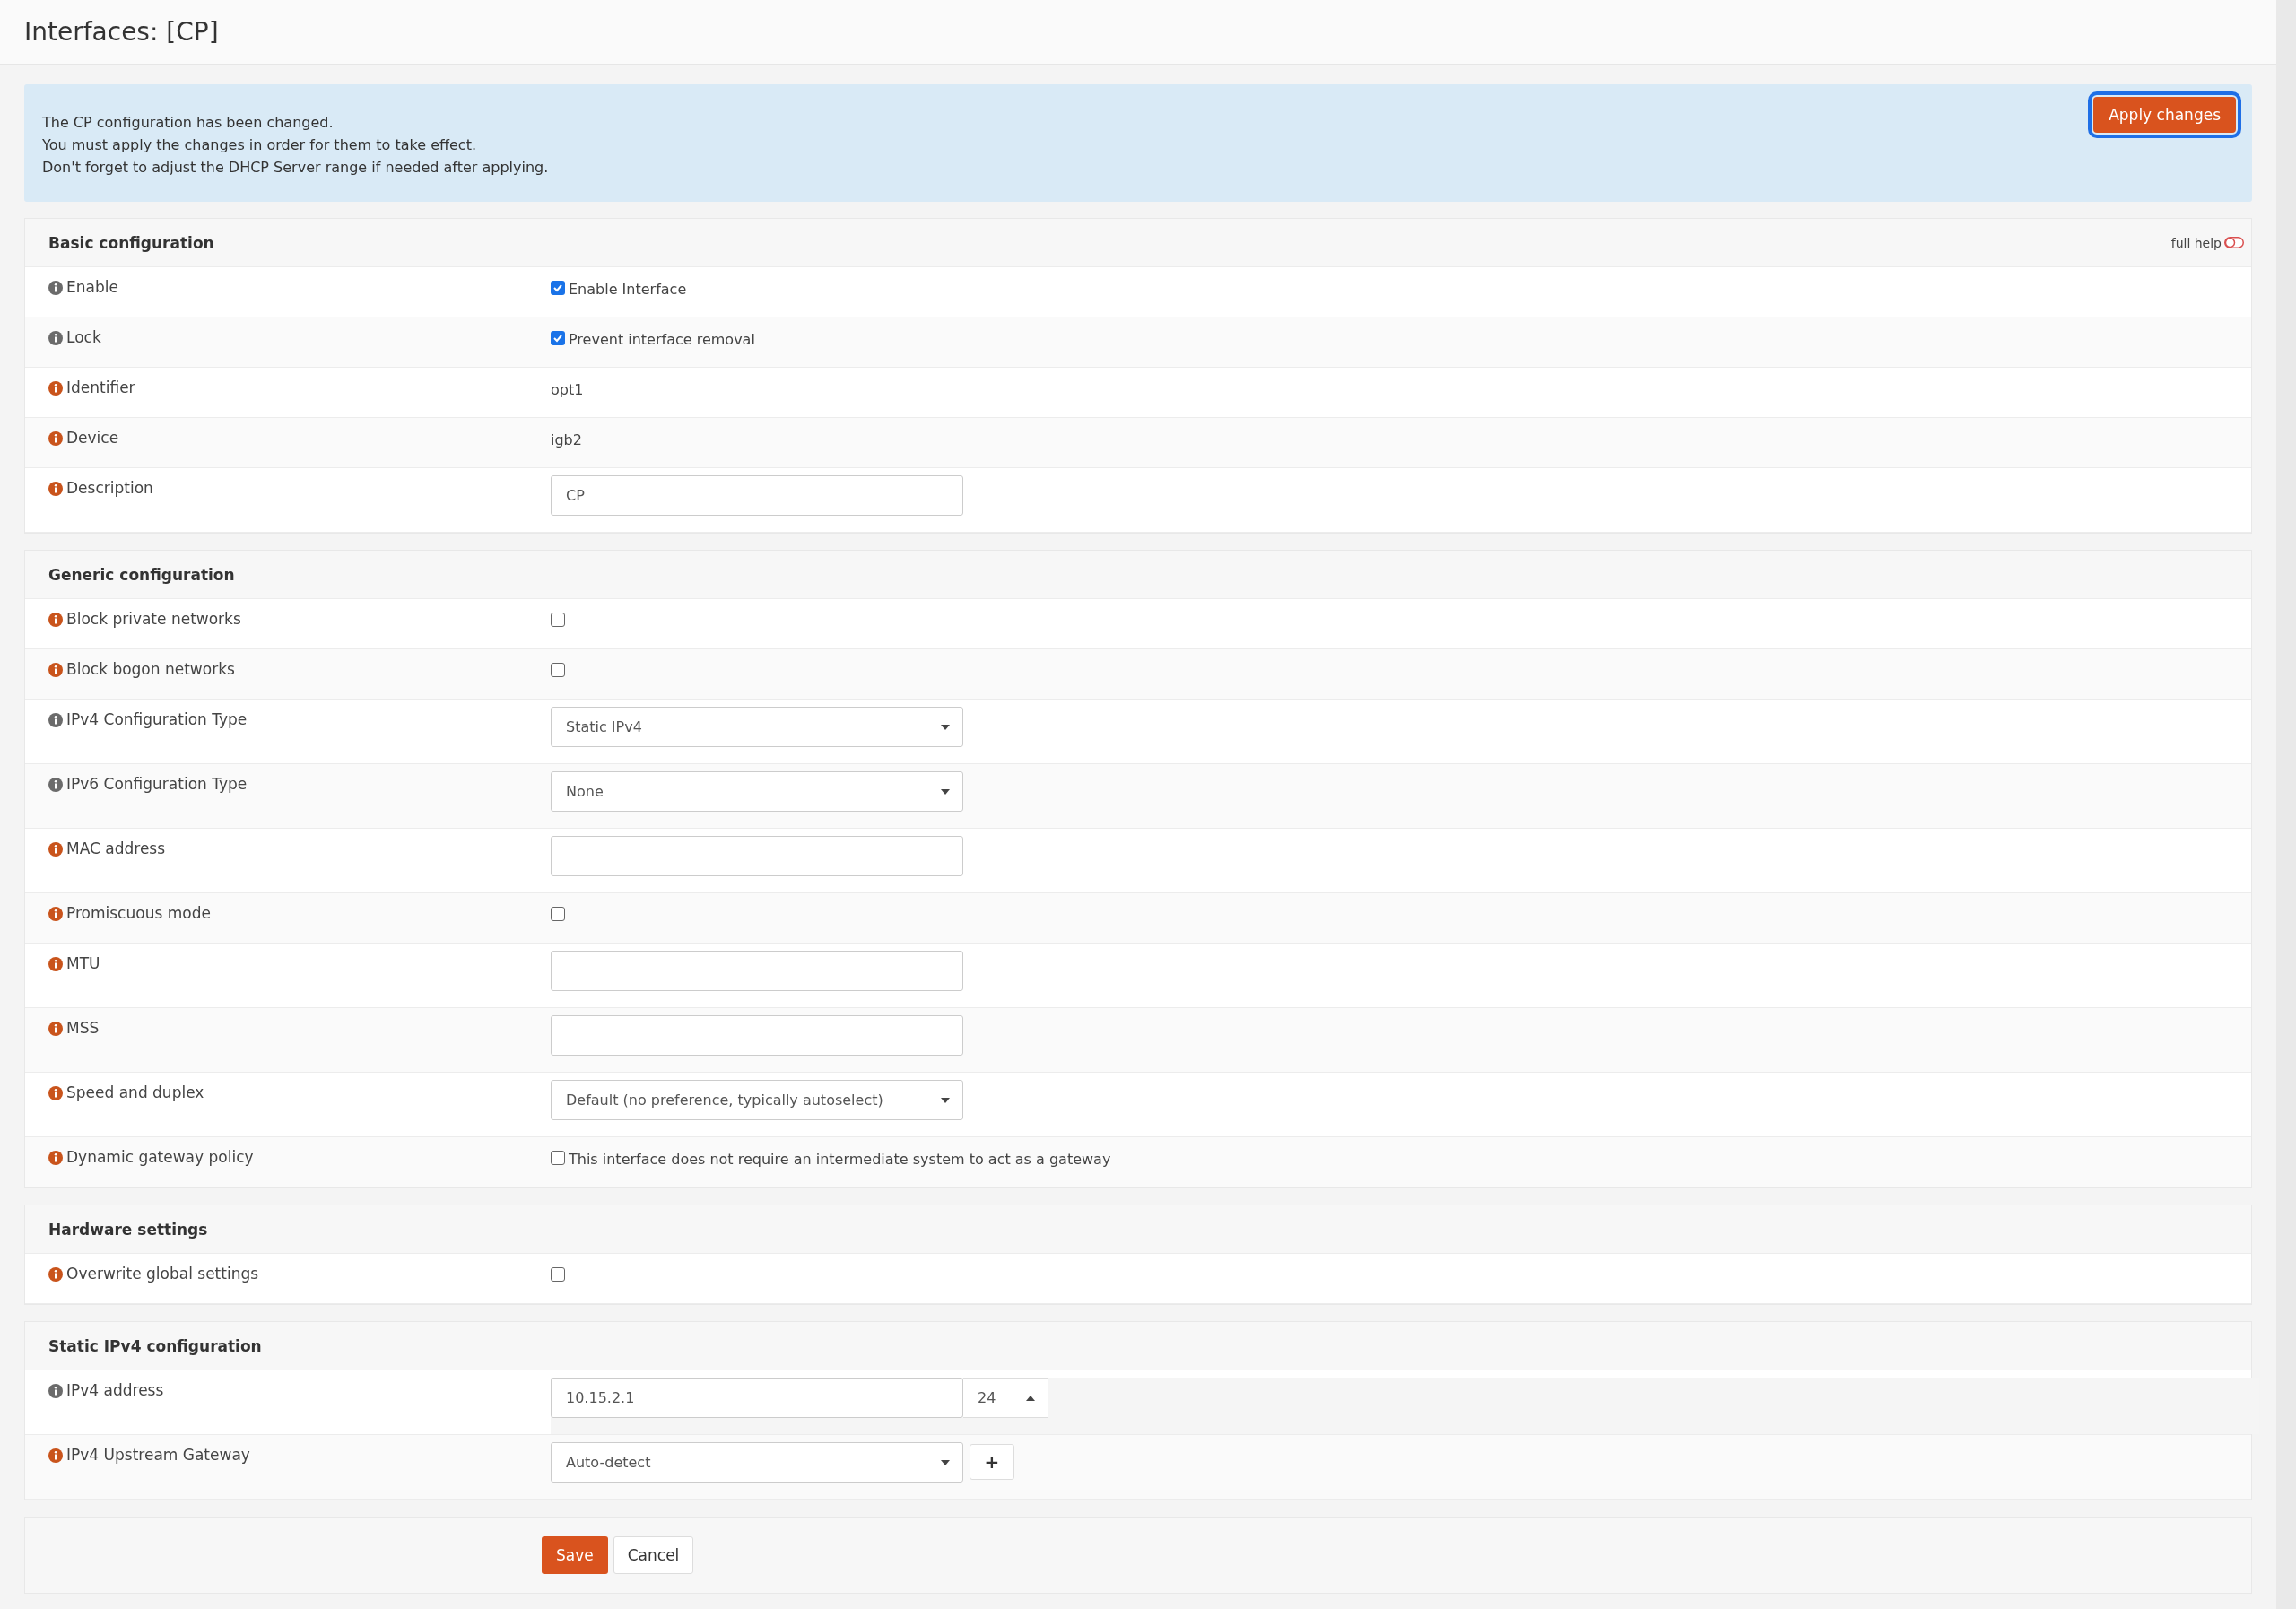 This screenshot has width=2296, height=1609. What do you see at coordinates (153, 619) in the screenshot?
I see `field-label: Block private networks` at bounding box center [153, 619].